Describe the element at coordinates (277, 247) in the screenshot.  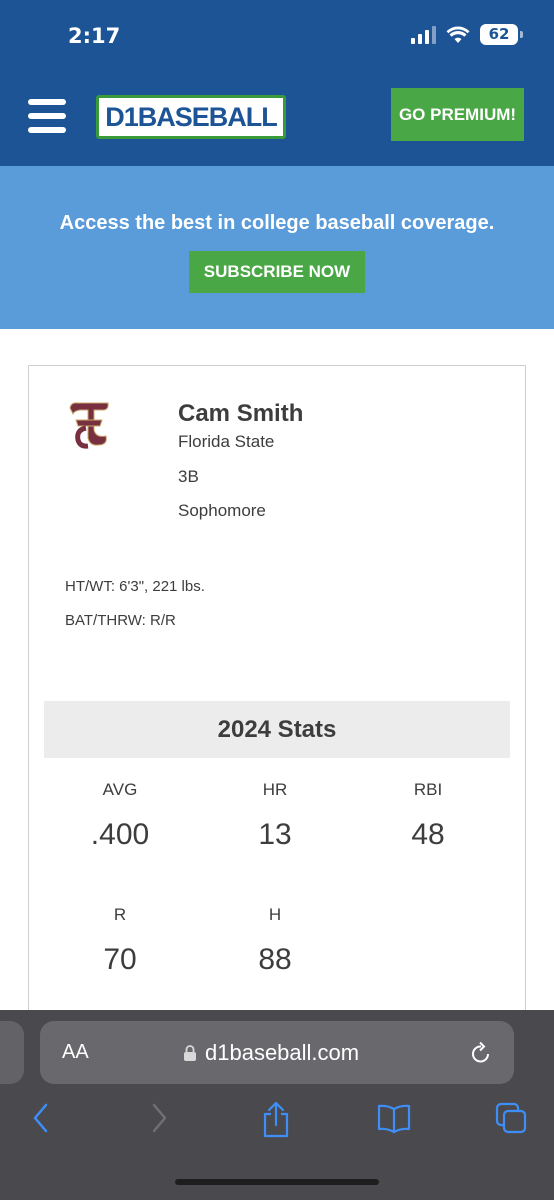
I see `promo-banner` at that location.